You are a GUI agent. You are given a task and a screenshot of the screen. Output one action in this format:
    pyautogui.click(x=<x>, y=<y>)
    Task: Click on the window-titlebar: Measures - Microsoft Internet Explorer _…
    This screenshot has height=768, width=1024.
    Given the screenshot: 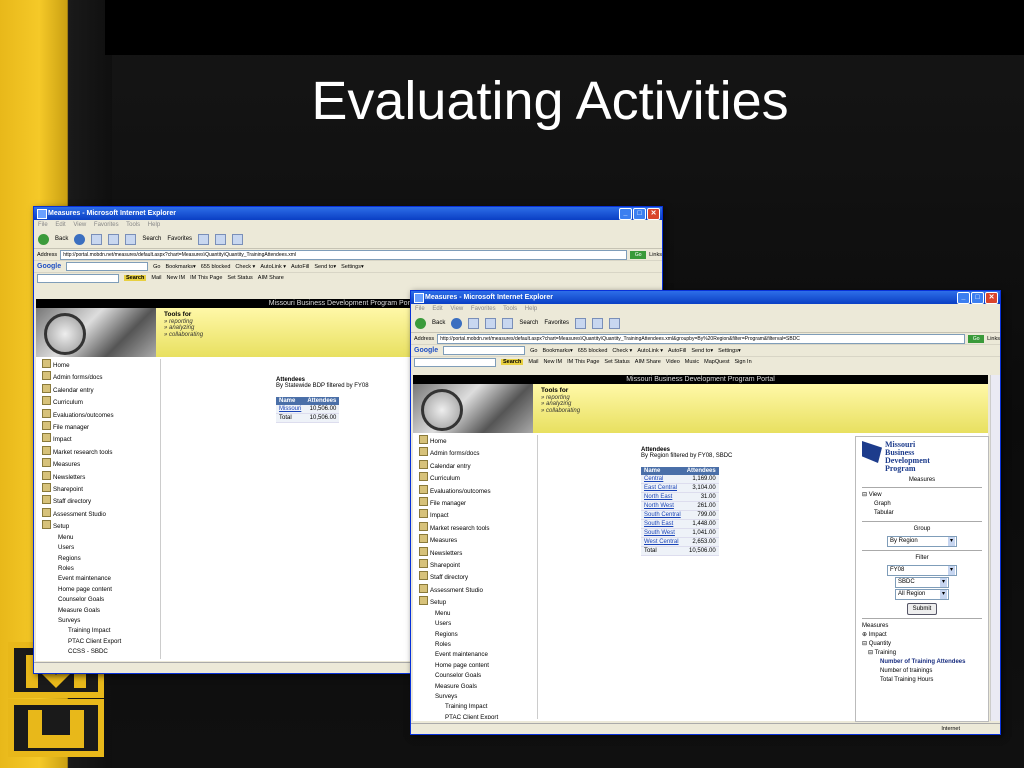 What is the action you would take?
    pyautogui.click(x=705, y=297)
    